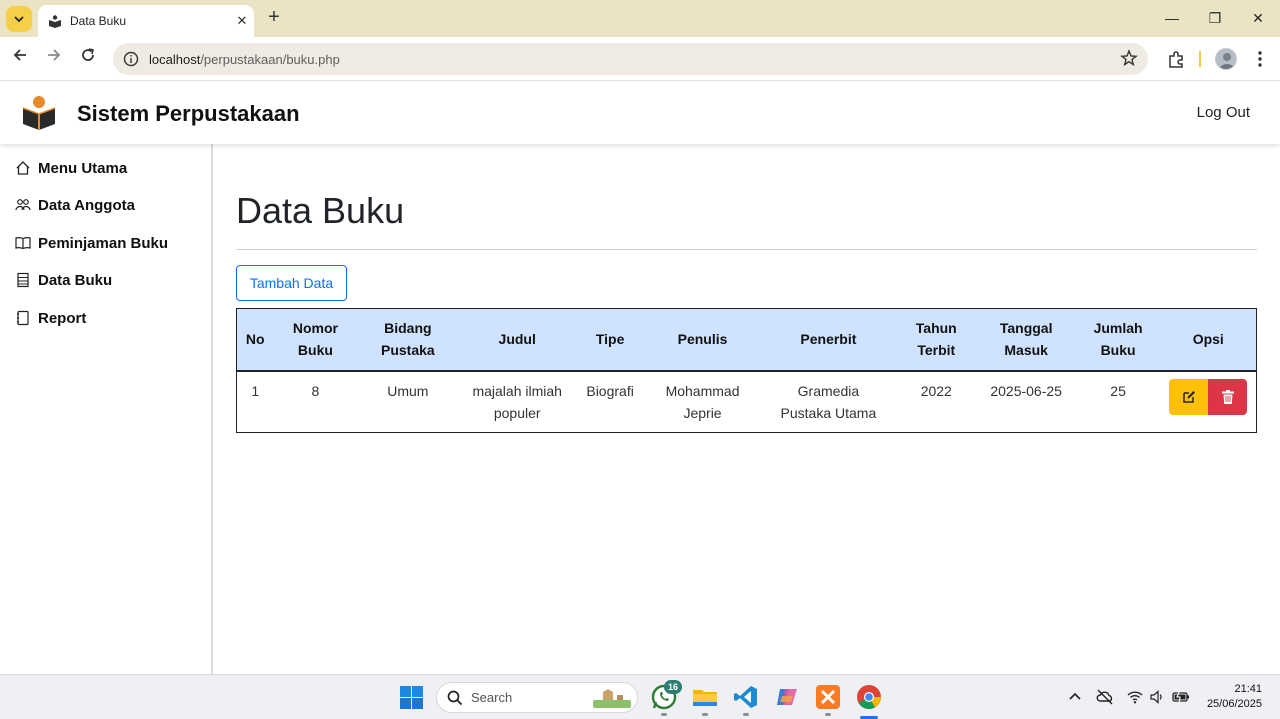 The width and height of the screenshot is (1280, 719). I want to click on sidebar-item-data-buku: Data Buku, so click(63, 280).